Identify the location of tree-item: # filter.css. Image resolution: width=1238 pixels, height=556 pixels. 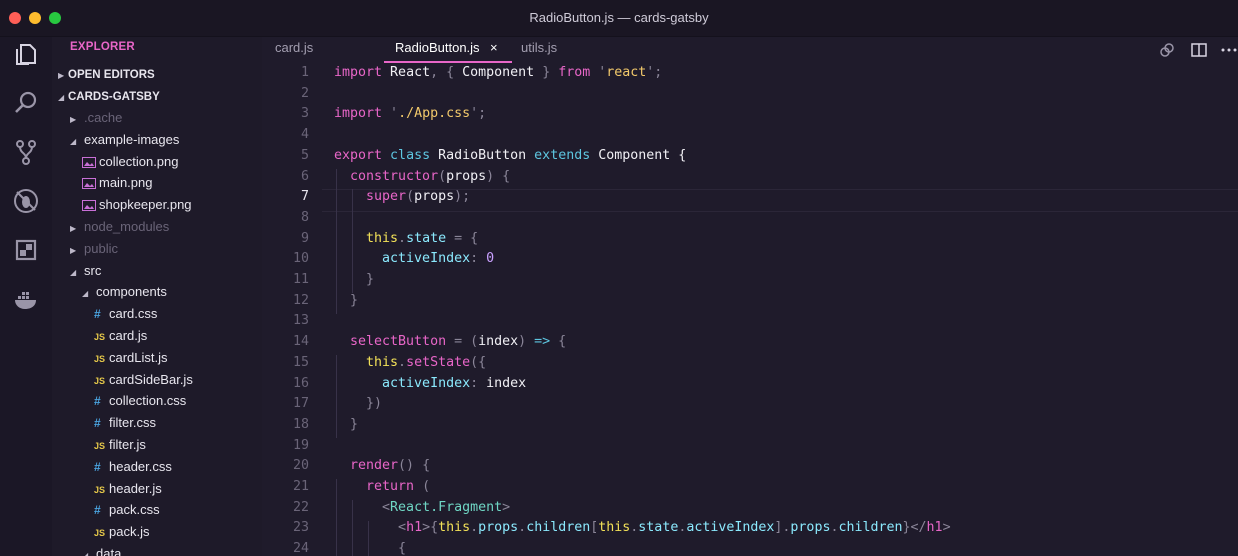
(125, 422).